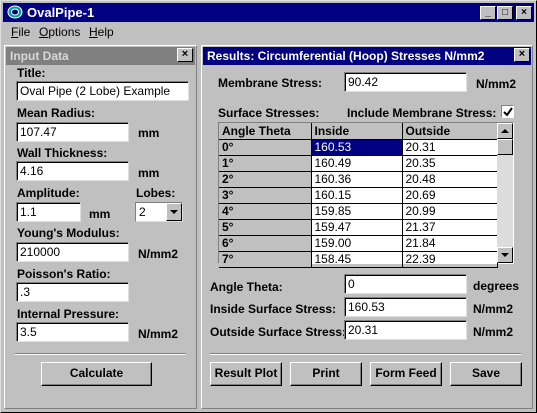 Image resolution: width=537 pixels, height=413 pixels. I want to click on inside-cell: 158.45, so click(357, 259).